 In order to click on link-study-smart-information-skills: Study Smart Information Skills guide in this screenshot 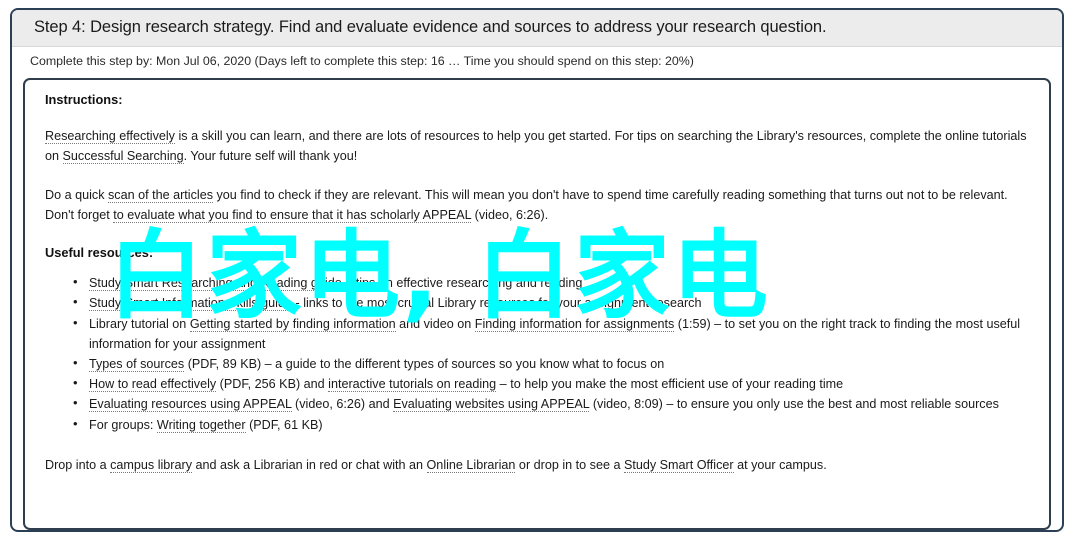, I will do `click(190, 304)`.